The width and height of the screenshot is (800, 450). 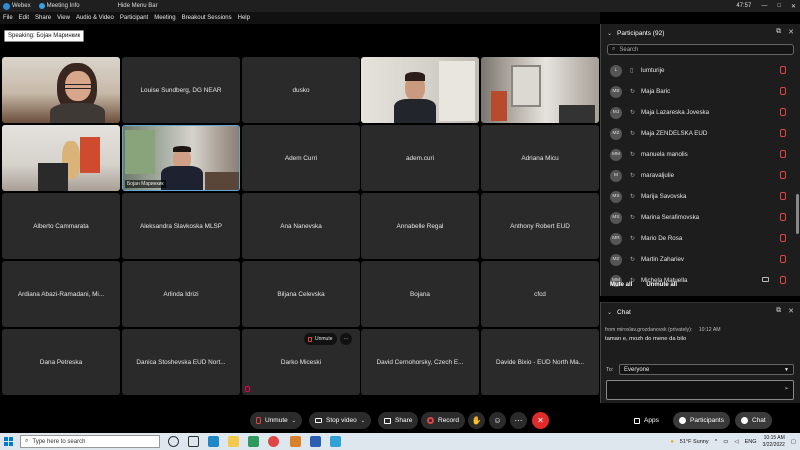 What do you see at coordinates (398, 420) in the screenshot?
I see `share-button: Share` at bounding box center [398, 420].